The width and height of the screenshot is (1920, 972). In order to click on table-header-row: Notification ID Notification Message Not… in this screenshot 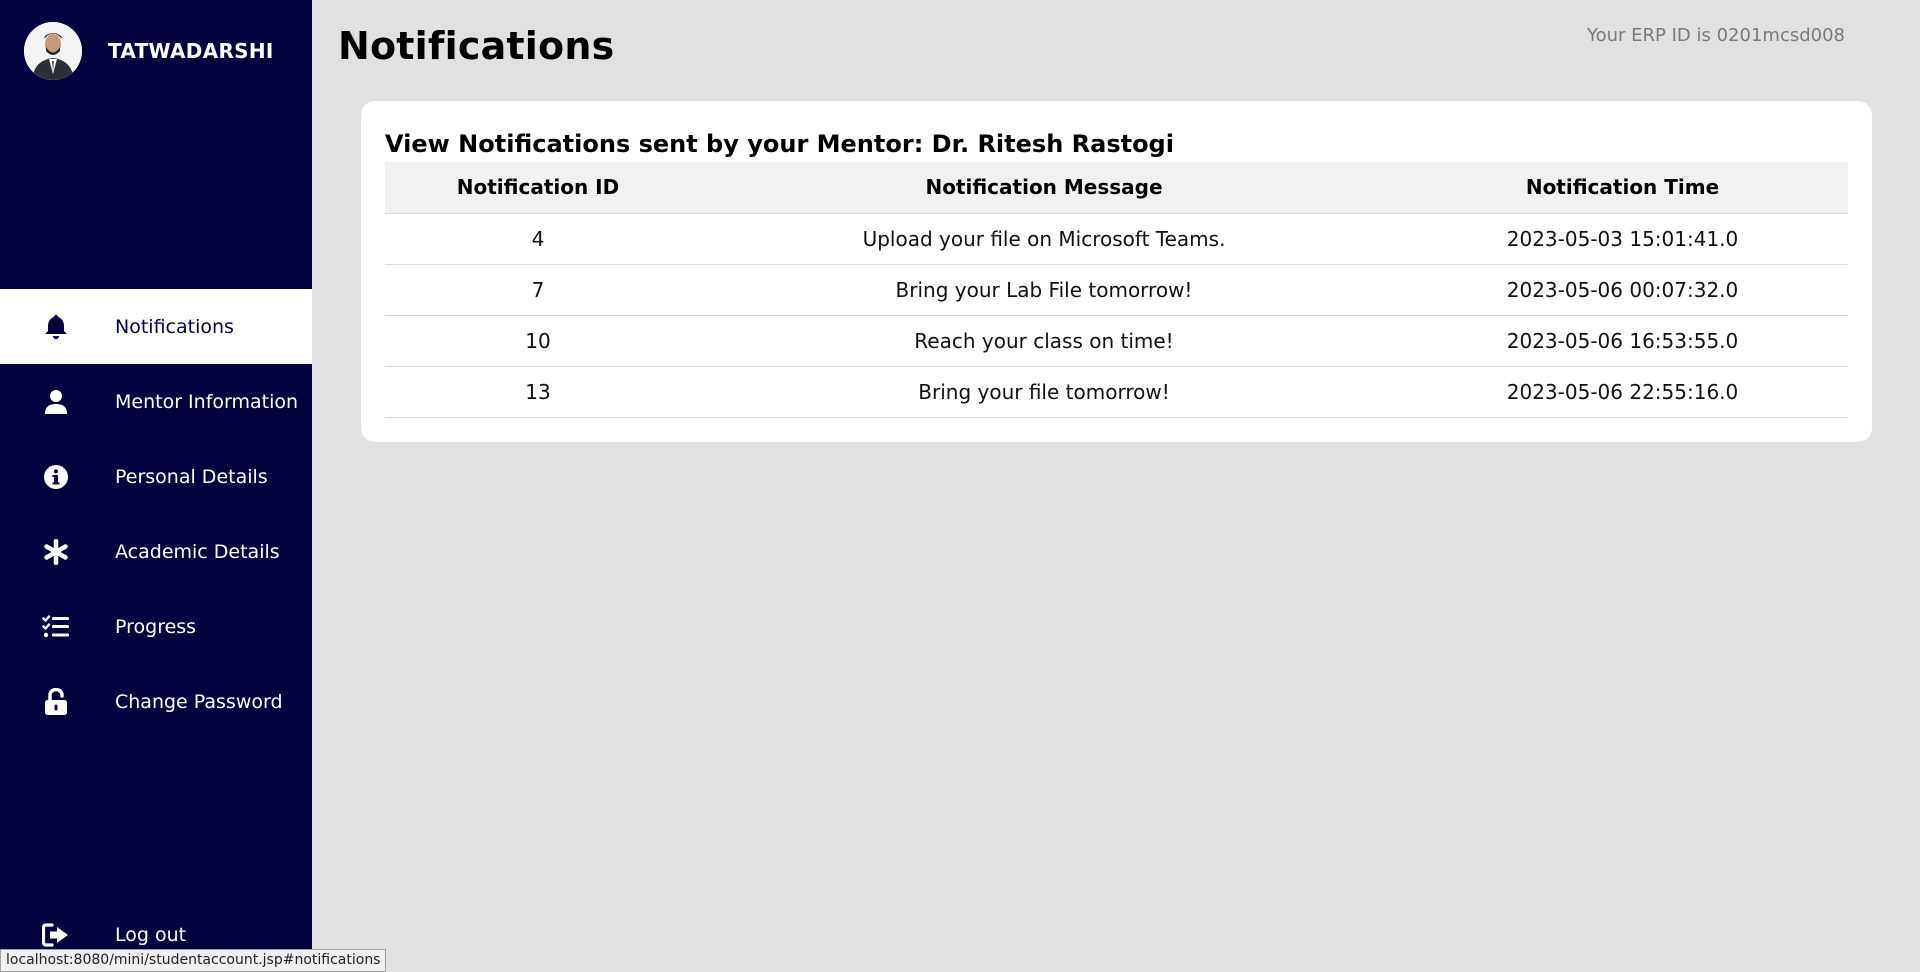, I will do `click(1116, 188)`.